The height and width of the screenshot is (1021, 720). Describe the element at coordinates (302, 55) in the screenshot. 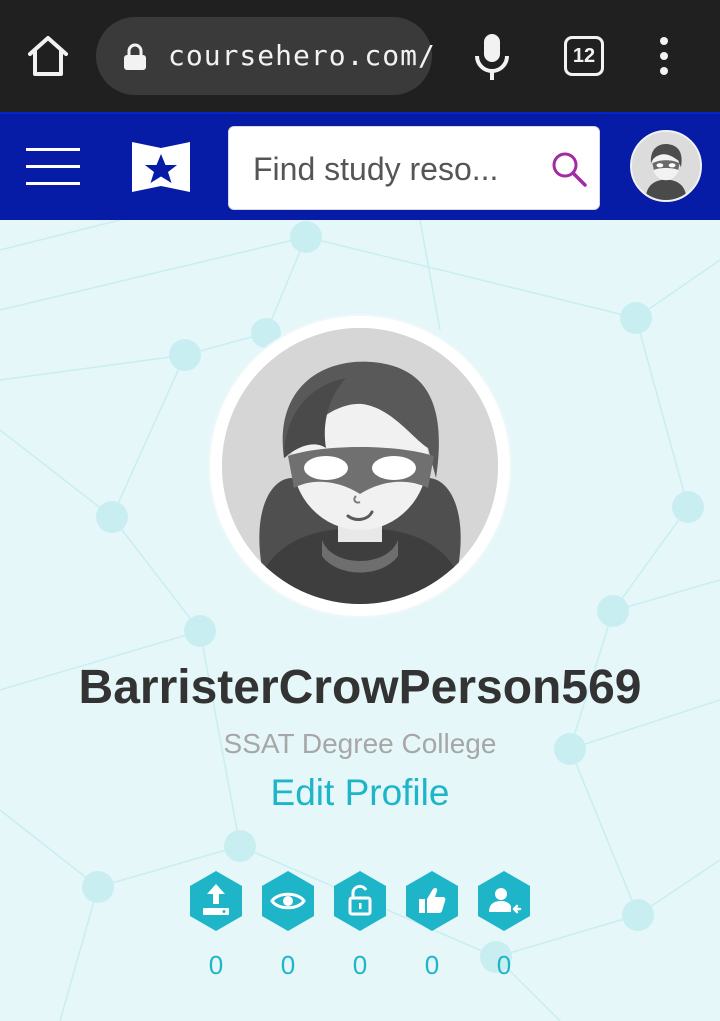

I see `url-text: coursehero.com/` at that location.